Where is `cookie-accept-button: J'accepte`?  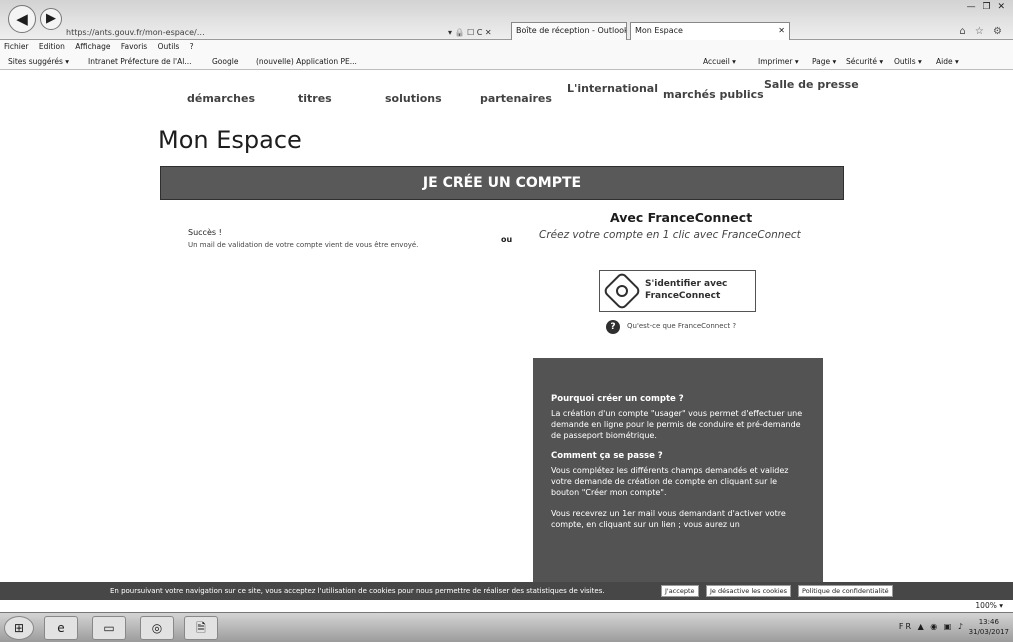 cookie-accept-button: J'accepte is located at coordinates (680, 591).